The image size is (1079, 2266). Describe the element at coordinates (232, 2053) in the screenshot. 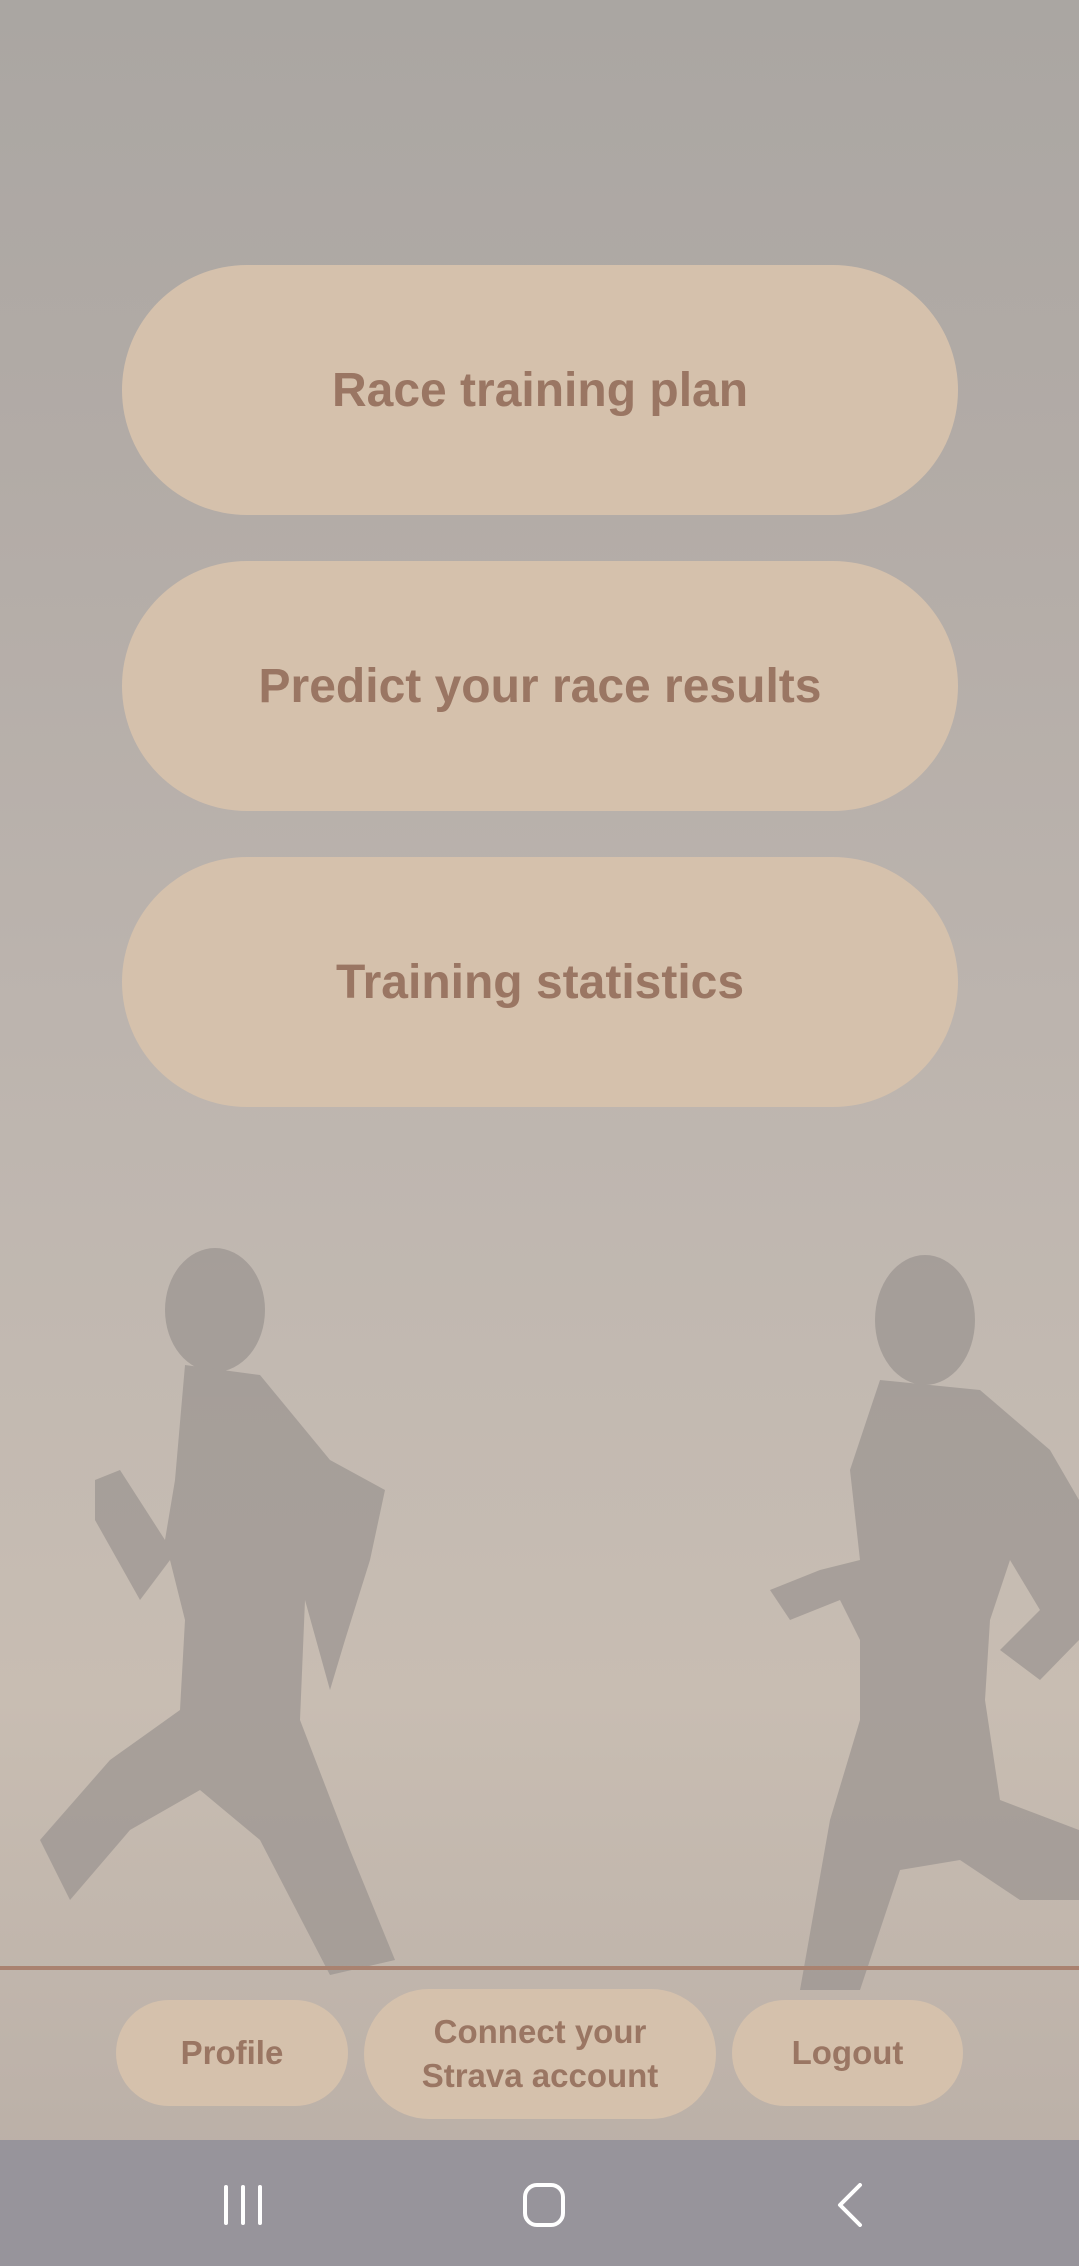

I see `profile-button: Profile` at that location.